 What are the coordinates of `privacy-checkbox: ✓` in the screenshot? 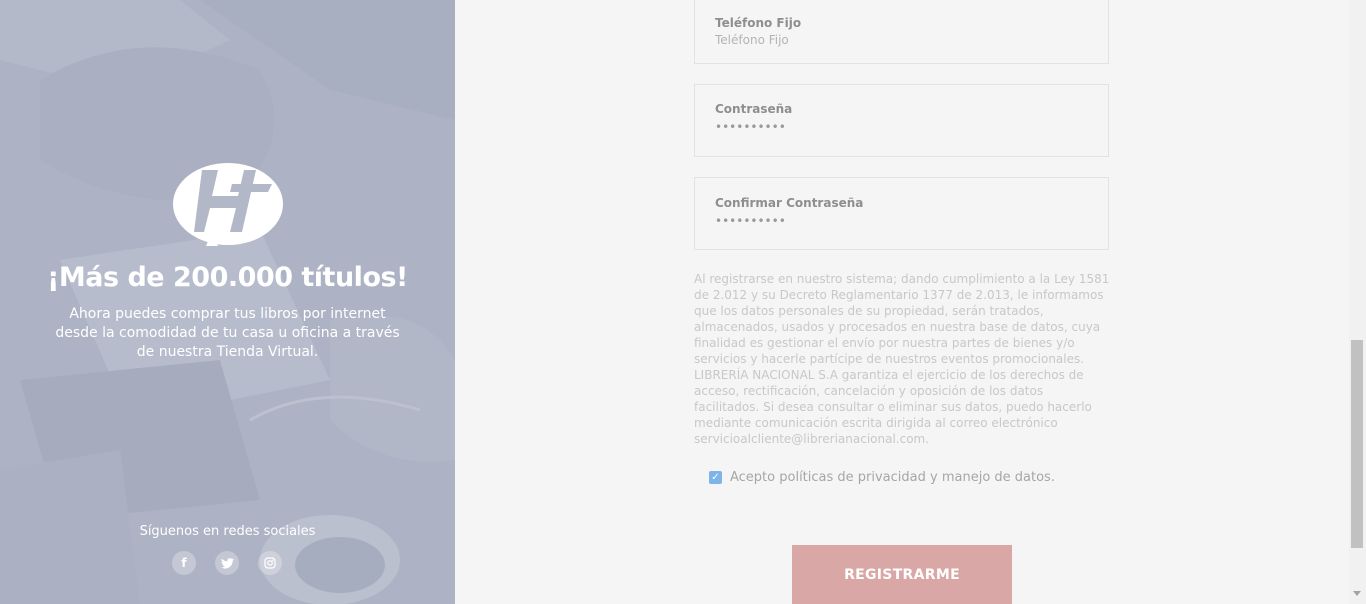 It's located at (715, 477).